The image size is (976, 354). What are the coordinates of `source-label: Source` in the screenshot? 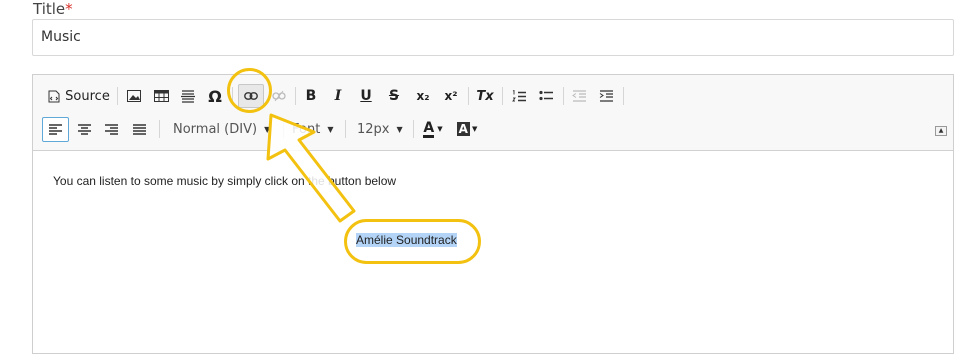 It's located at (87, 96).